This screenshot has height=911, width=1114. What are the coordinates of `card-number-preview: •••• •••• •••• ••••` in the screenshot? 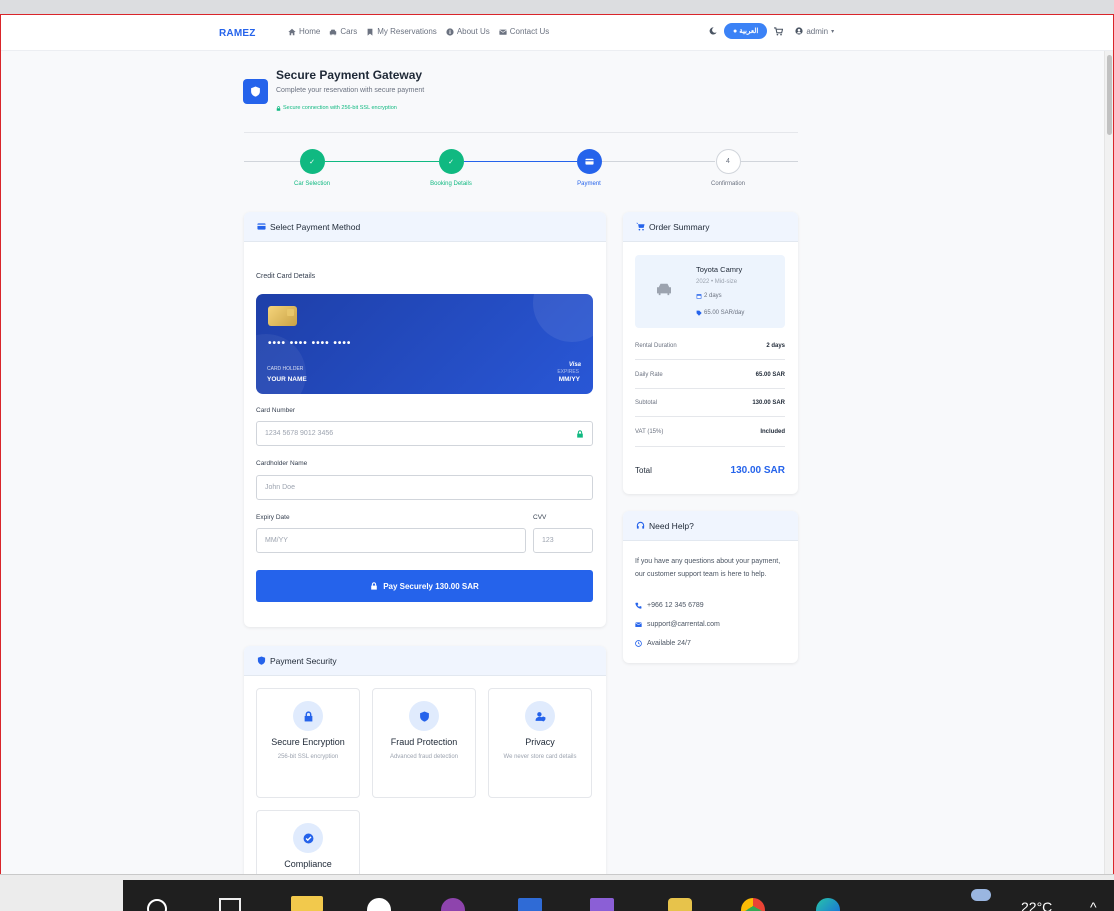 It's located at (310, 343).